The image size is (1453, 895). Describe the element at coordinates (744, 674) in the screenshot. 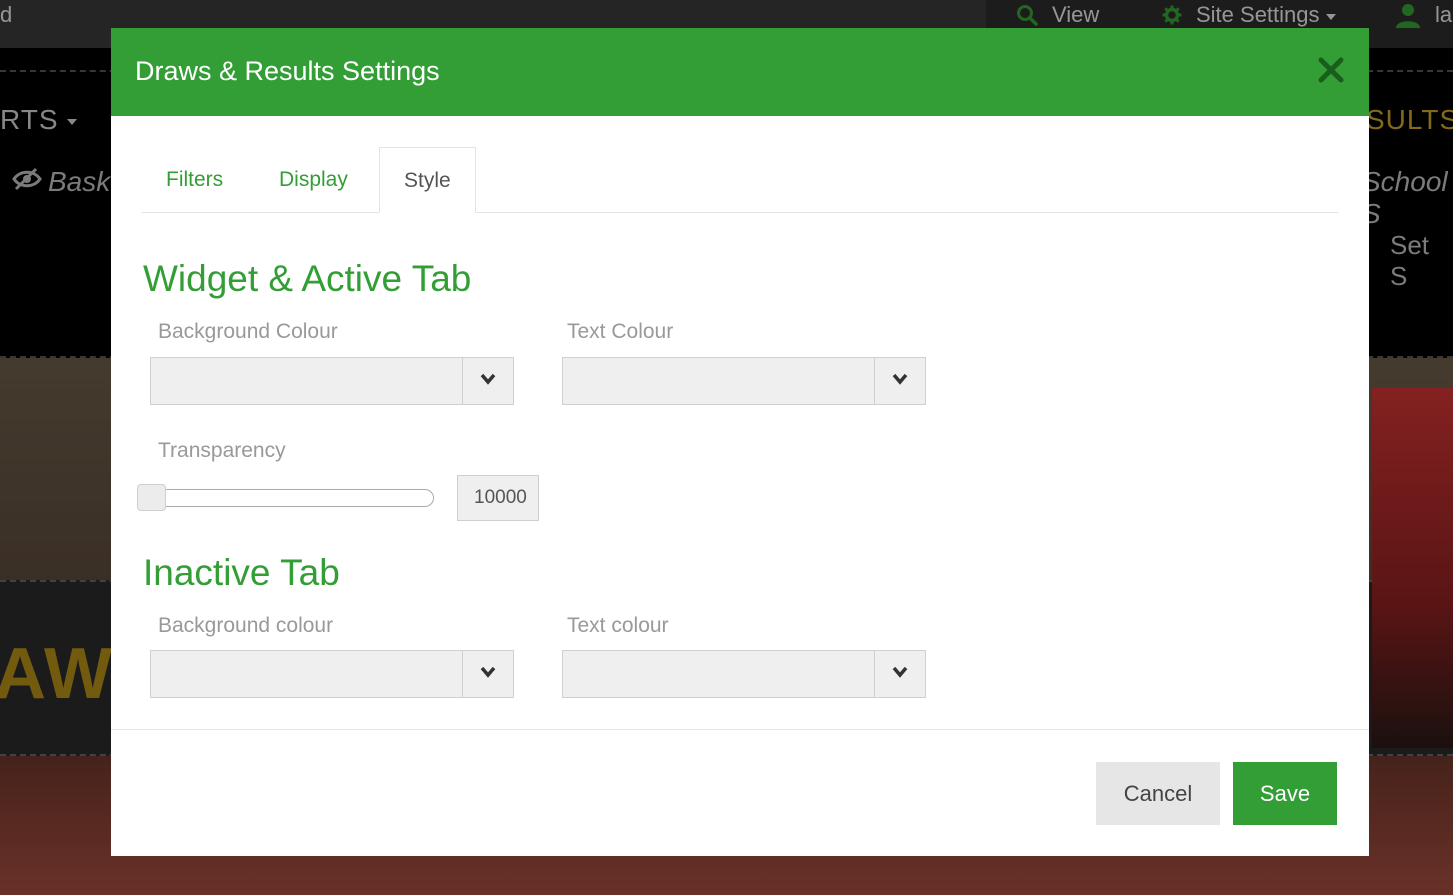

I see `inactive-text-colour-select` at that location.